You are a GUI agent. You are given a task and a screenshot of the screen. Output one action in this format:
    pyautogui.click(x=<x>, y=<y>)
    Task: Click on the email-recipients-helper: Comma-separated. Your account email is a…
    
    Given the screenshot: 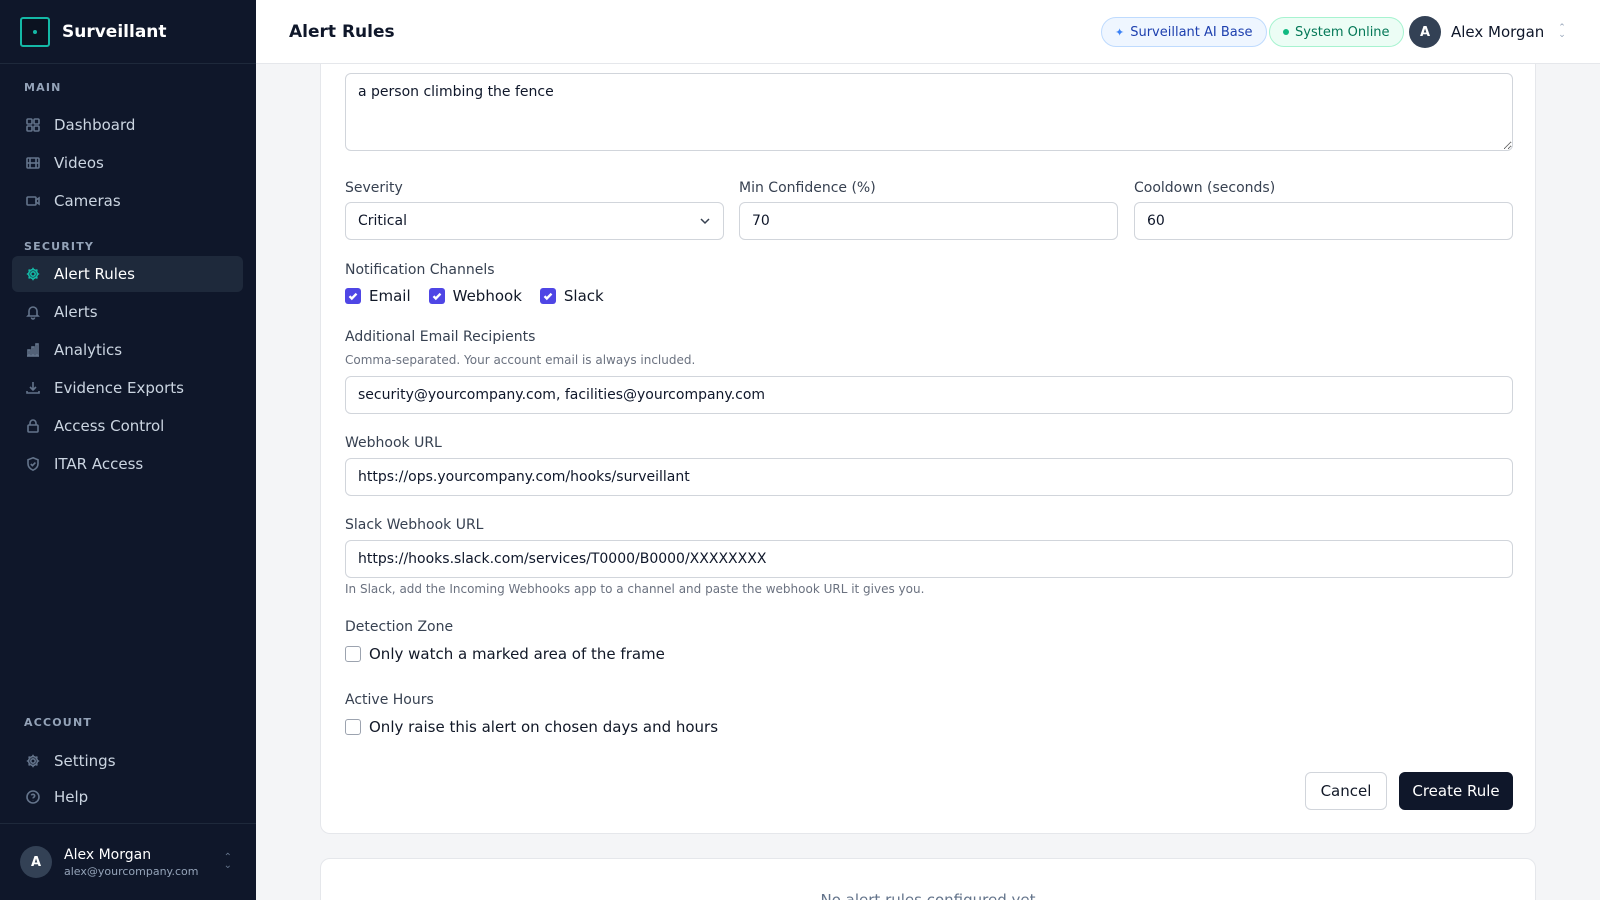 What is the action you would take?
    pyautogui.click(x=520, y=360)
    